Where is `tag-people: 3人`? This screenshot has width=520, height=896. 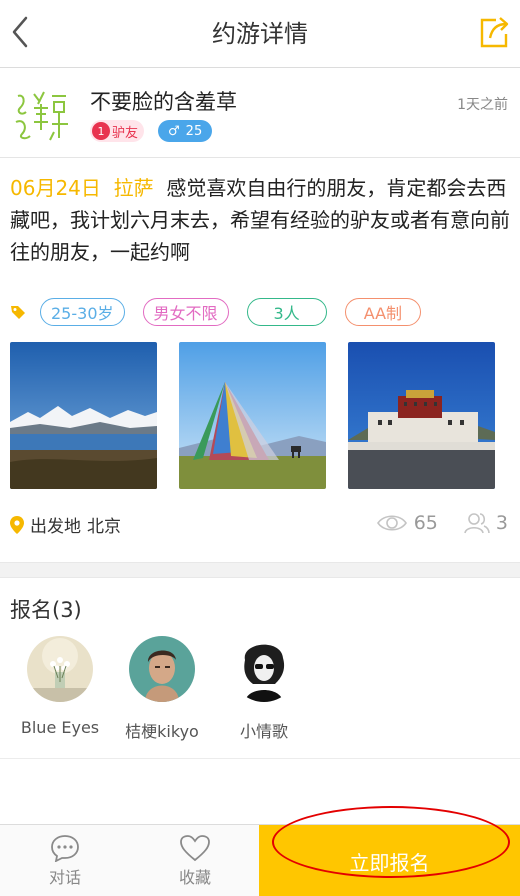 tag-people: 3人 is located at coordinates (286, 312).